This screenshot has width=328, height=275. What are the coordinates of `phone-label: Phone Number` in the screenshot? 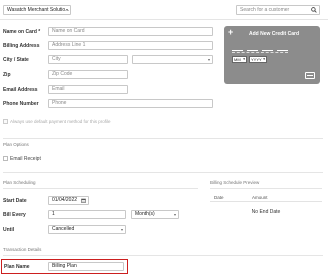 It's located at (21, 104).